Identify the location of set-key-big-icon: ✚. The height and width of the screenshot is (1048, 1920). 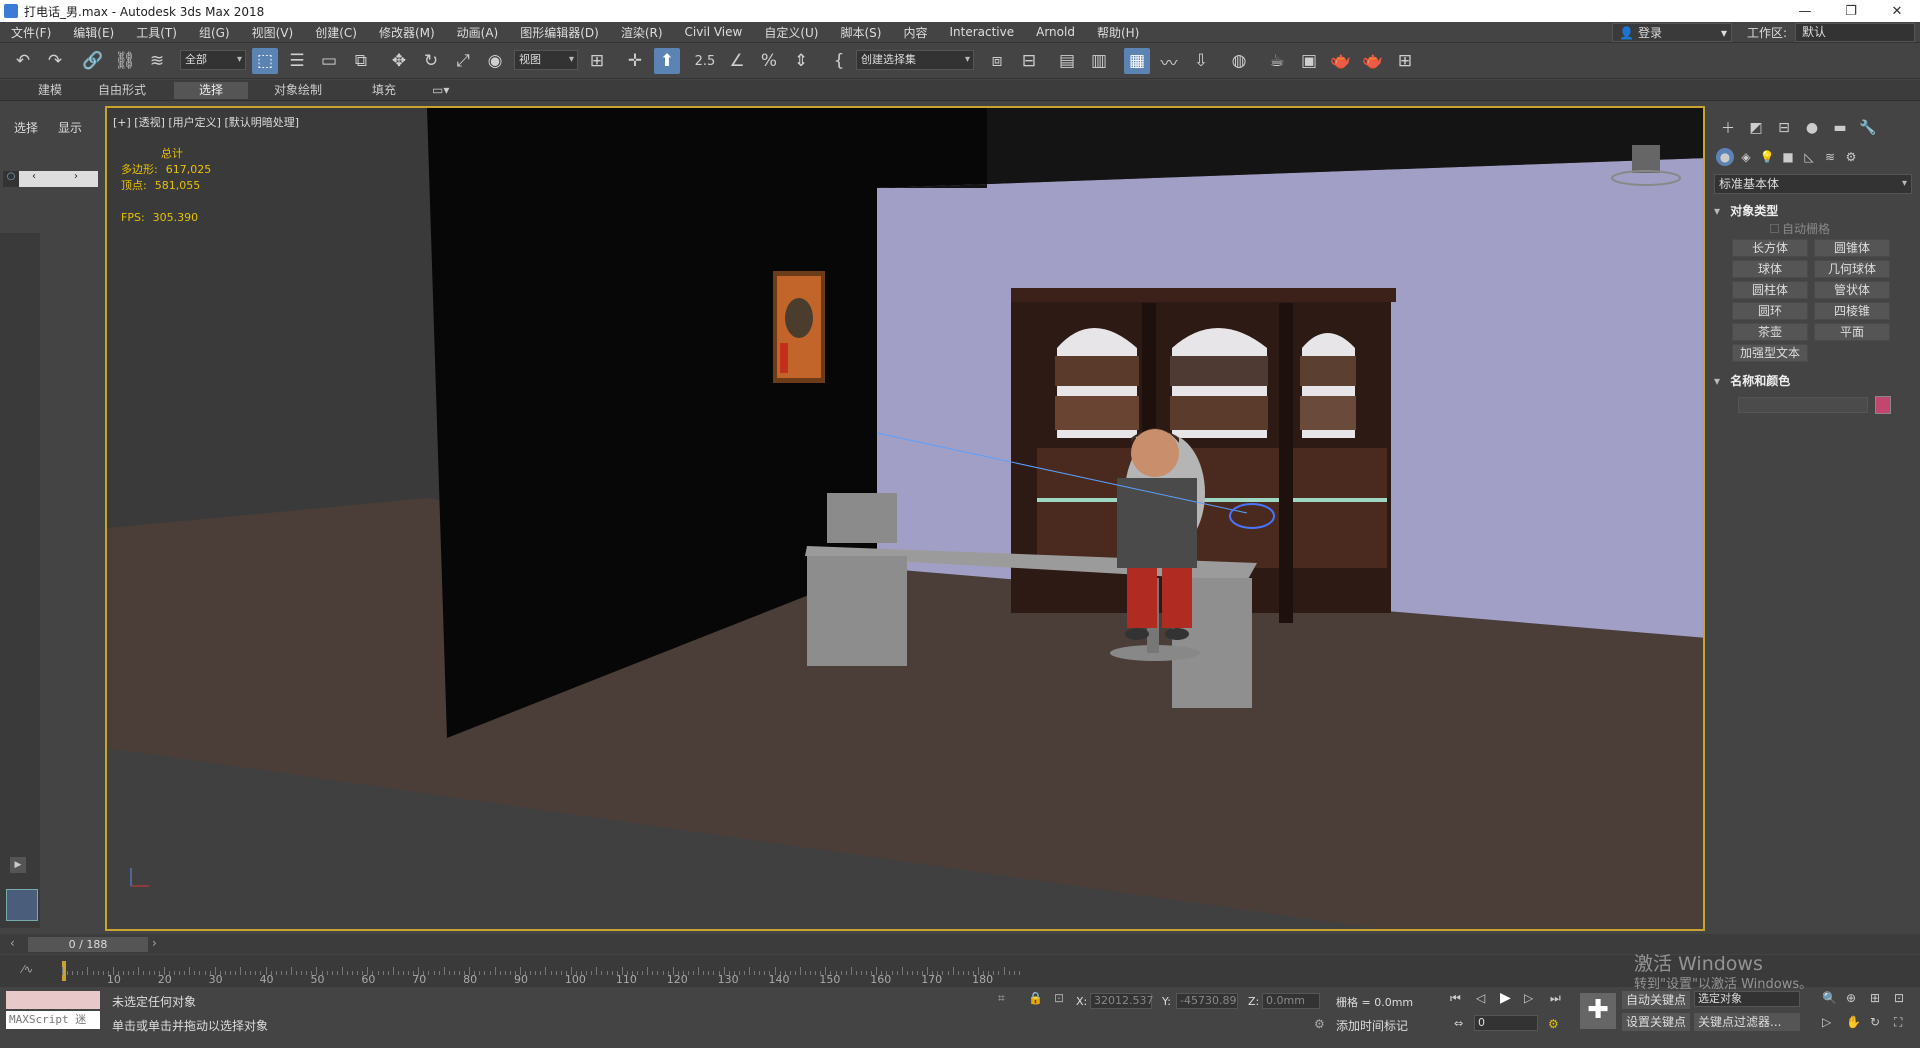
(1598, 1011).